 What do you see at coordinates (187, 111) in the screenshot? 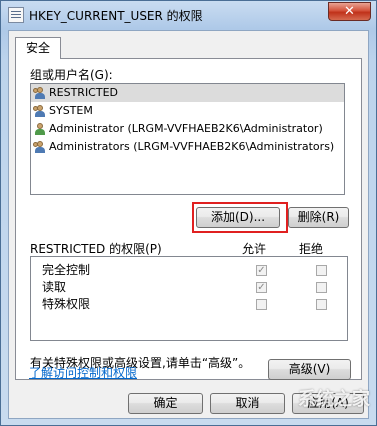
I see `list-item: SYSTEM` at bounding box center [187, 111].